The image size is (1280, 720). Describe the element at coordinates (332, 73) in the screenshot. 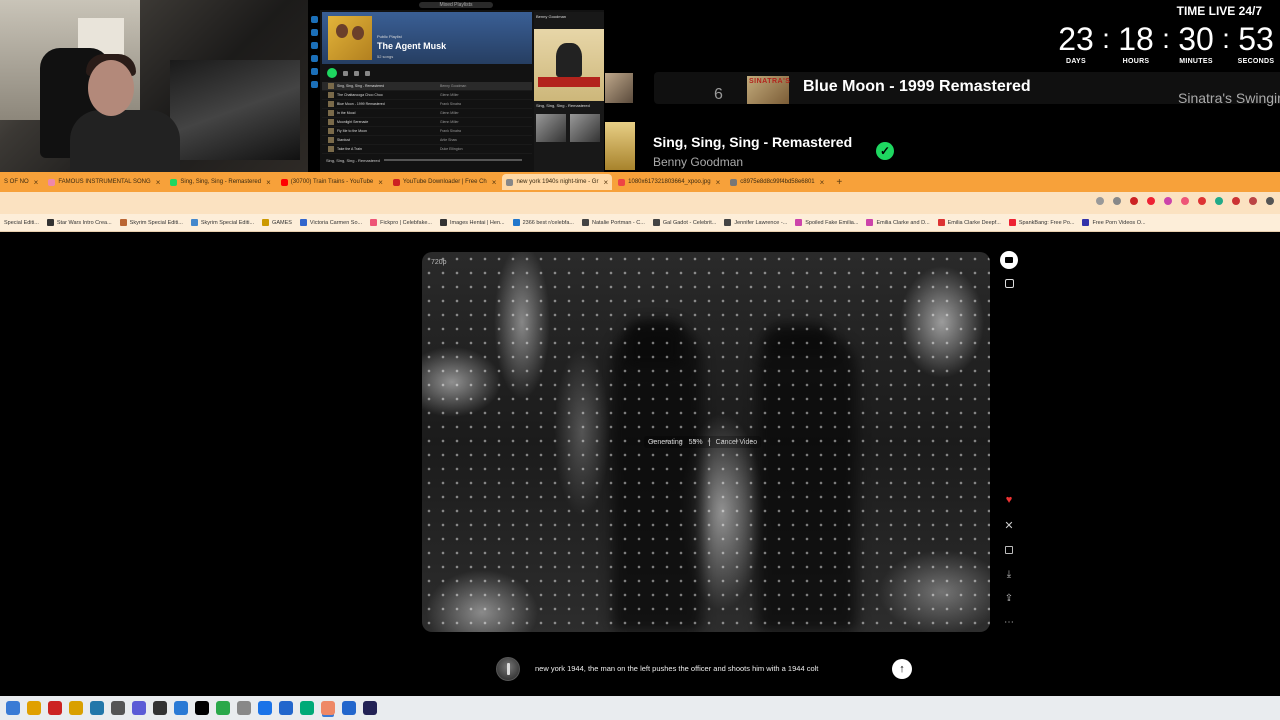

I see `play-button` at that location.